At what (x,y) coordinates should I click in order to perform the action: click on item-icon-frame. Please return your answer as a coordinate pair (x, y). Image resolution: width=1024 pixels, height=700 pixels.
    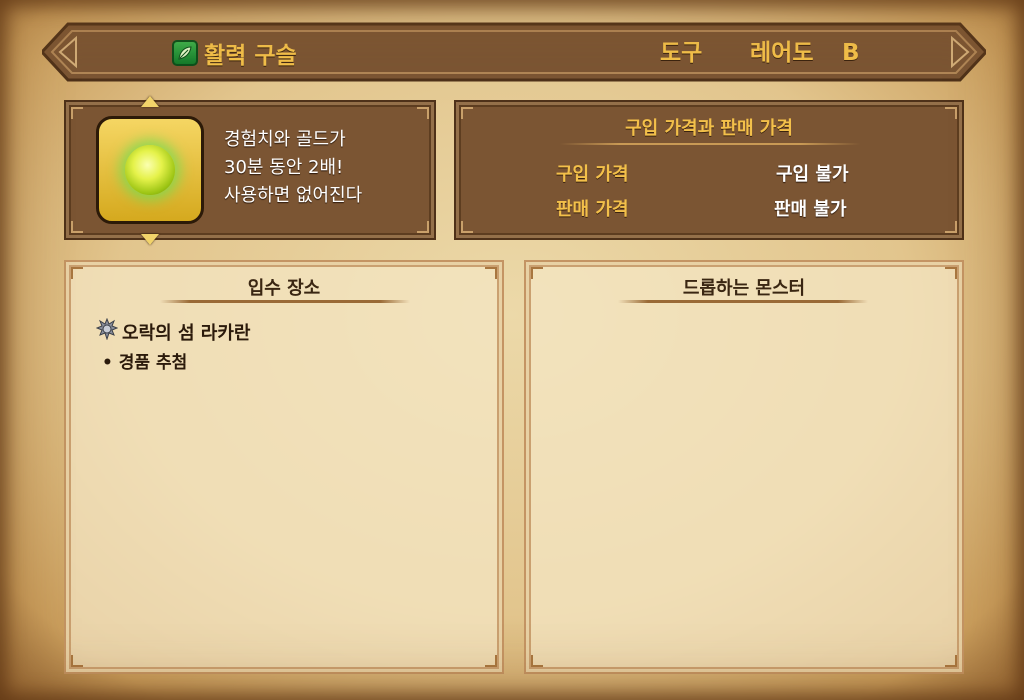
    Looking at the image, I should click on (150, 170).